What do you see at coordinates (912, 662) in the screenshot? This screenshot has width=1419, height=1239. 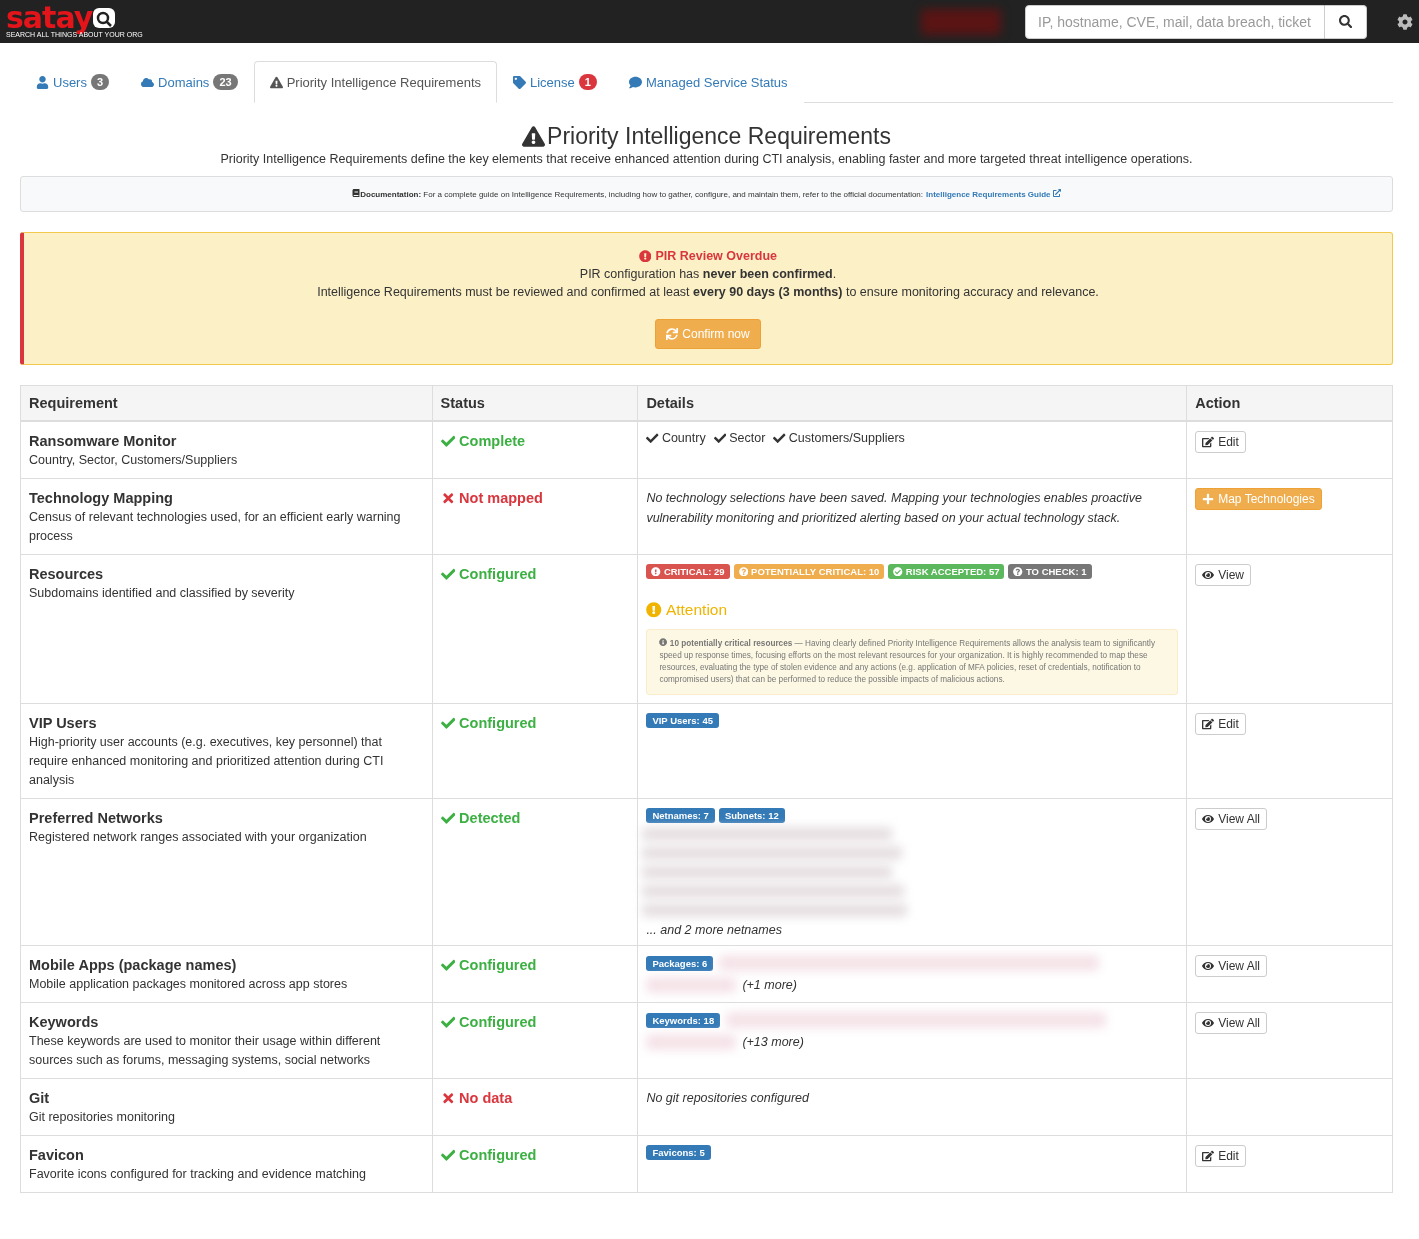 I see `attention-note: 10 potentially critical resources — Having clearly defined Priority Intelligence Requirements allows the analysis team to significantly speed up response times, focusing efforts on the most relevant resources for your organization. It is highly recommended to map these resources, evaluating the type of stolen evidence and any actions (e.g. application of MFA policies, reset of credentials, notification to compromised users) that can be performed to reduce the possible impacts of malicious actions.` at bounding box center [912, 662].